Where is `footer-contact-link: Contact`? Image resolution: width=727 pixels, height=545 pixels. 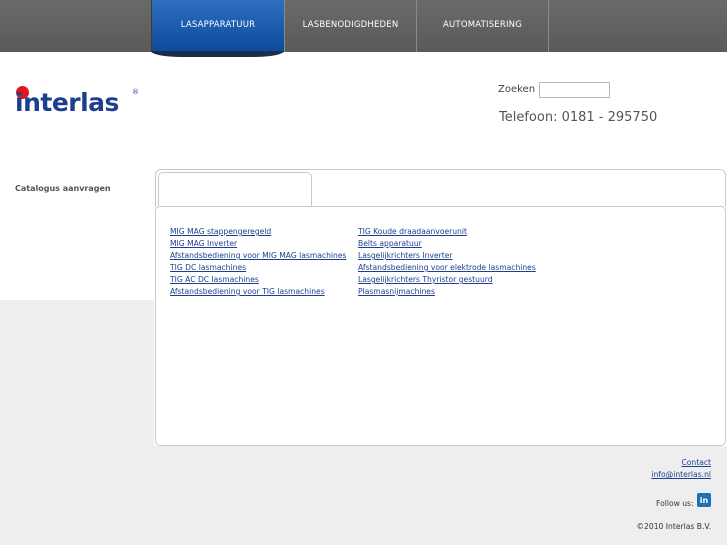
footer-contact-link: Contact is located at coordinates (696, 462).